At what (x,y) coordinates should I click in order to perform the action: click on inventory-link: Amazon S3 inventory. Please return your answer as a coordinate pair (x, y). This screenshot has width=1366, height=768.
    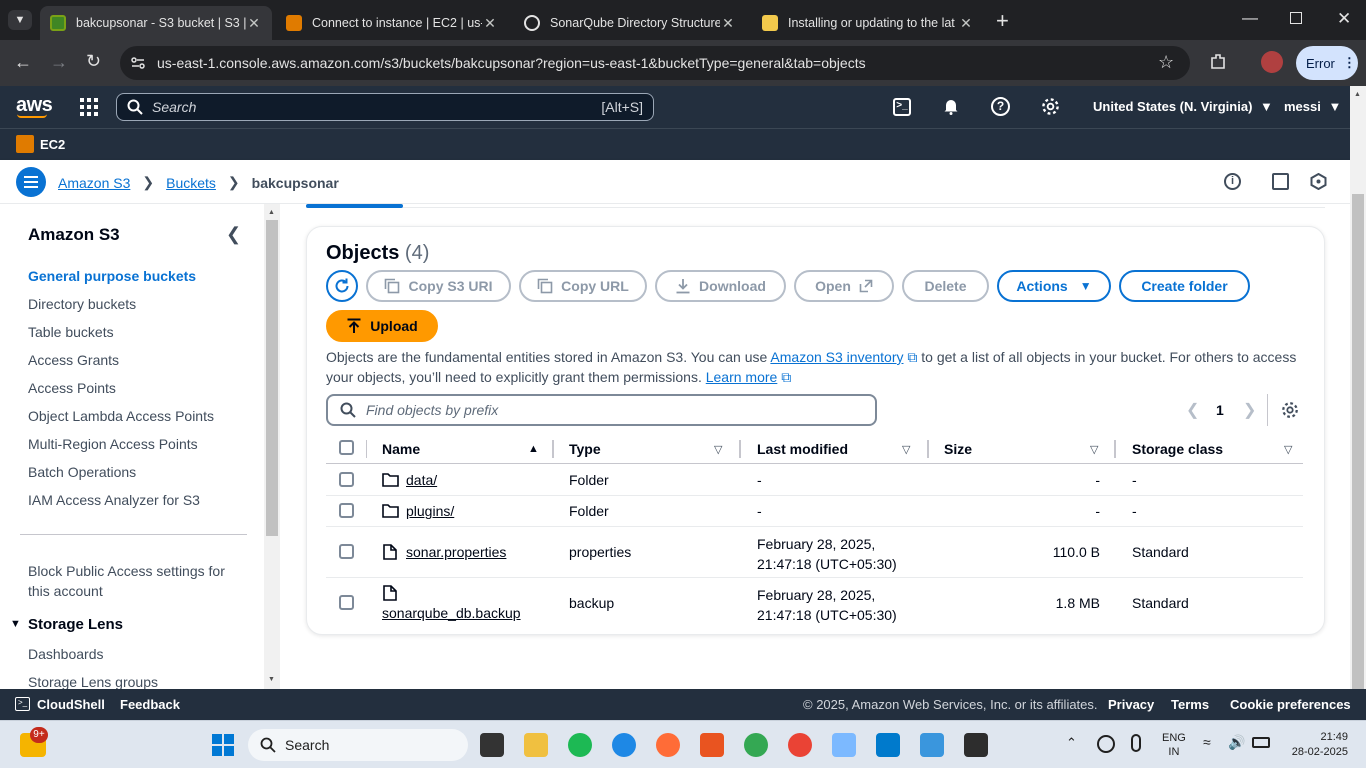
    Looking at the image, I should click on (836, 357).